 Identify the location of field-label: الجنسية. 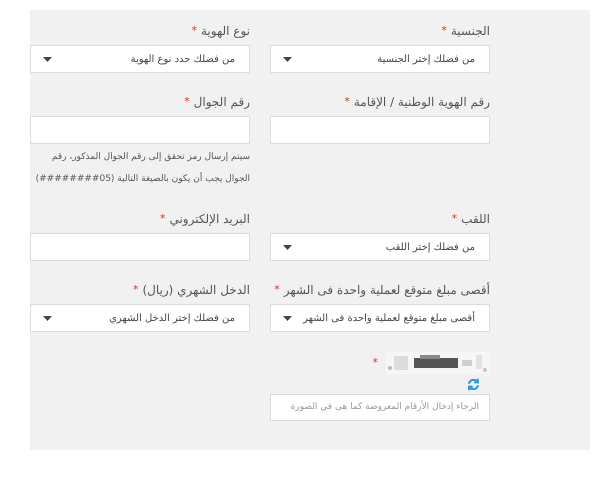
(470, 31).